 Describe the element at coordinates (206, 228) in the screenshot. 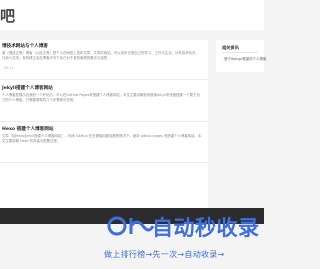

I see `watermark-title: 自动秒收录` at that location.